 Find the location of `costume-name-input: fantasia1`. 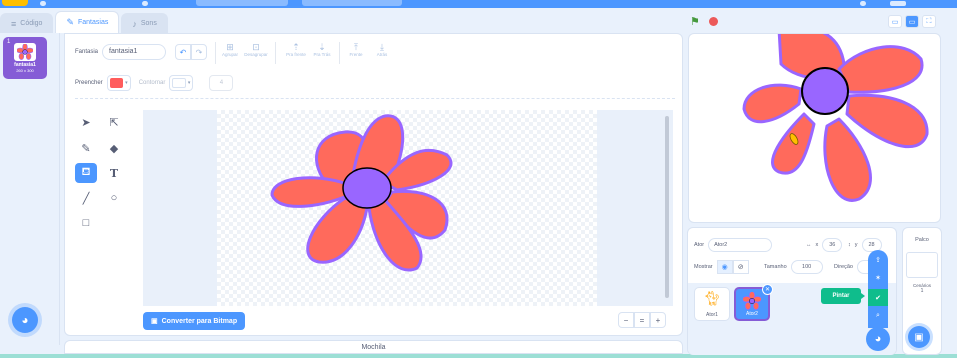

costume-name-input: fantasia1 is located at coordinates (134, 52).